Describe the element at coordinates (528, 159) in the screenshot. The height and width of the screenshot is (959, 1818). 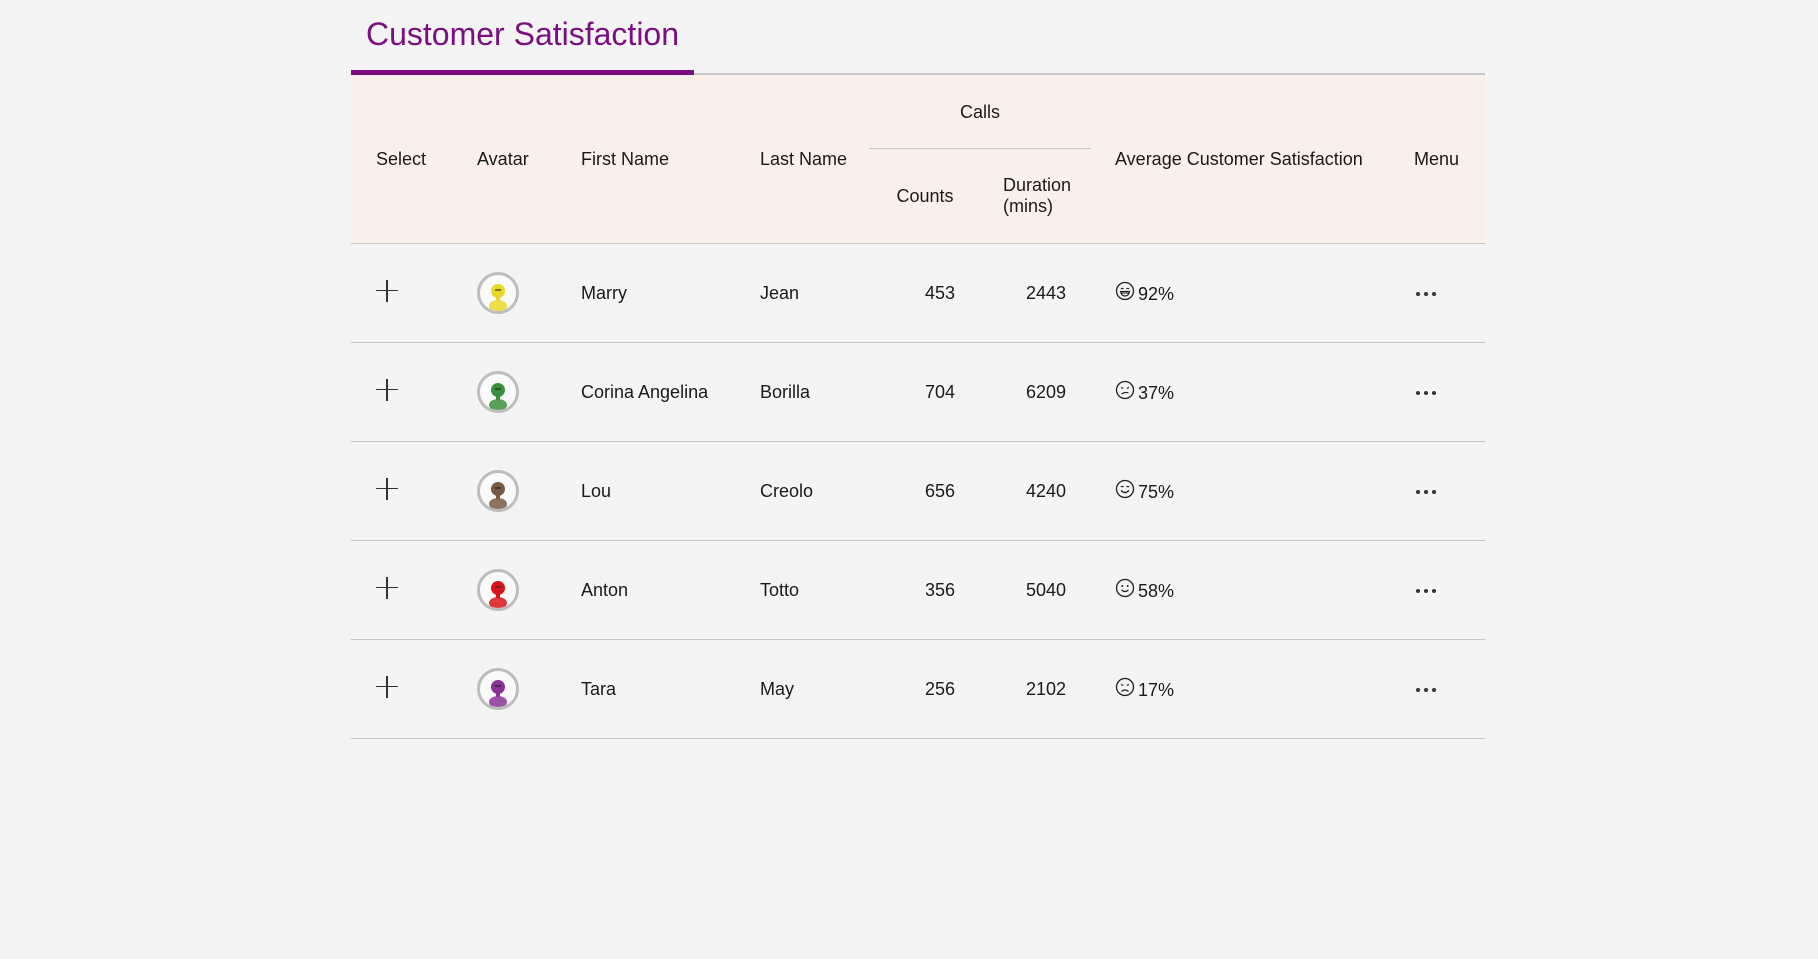
I see `header-avatar: Avatar` at that location.